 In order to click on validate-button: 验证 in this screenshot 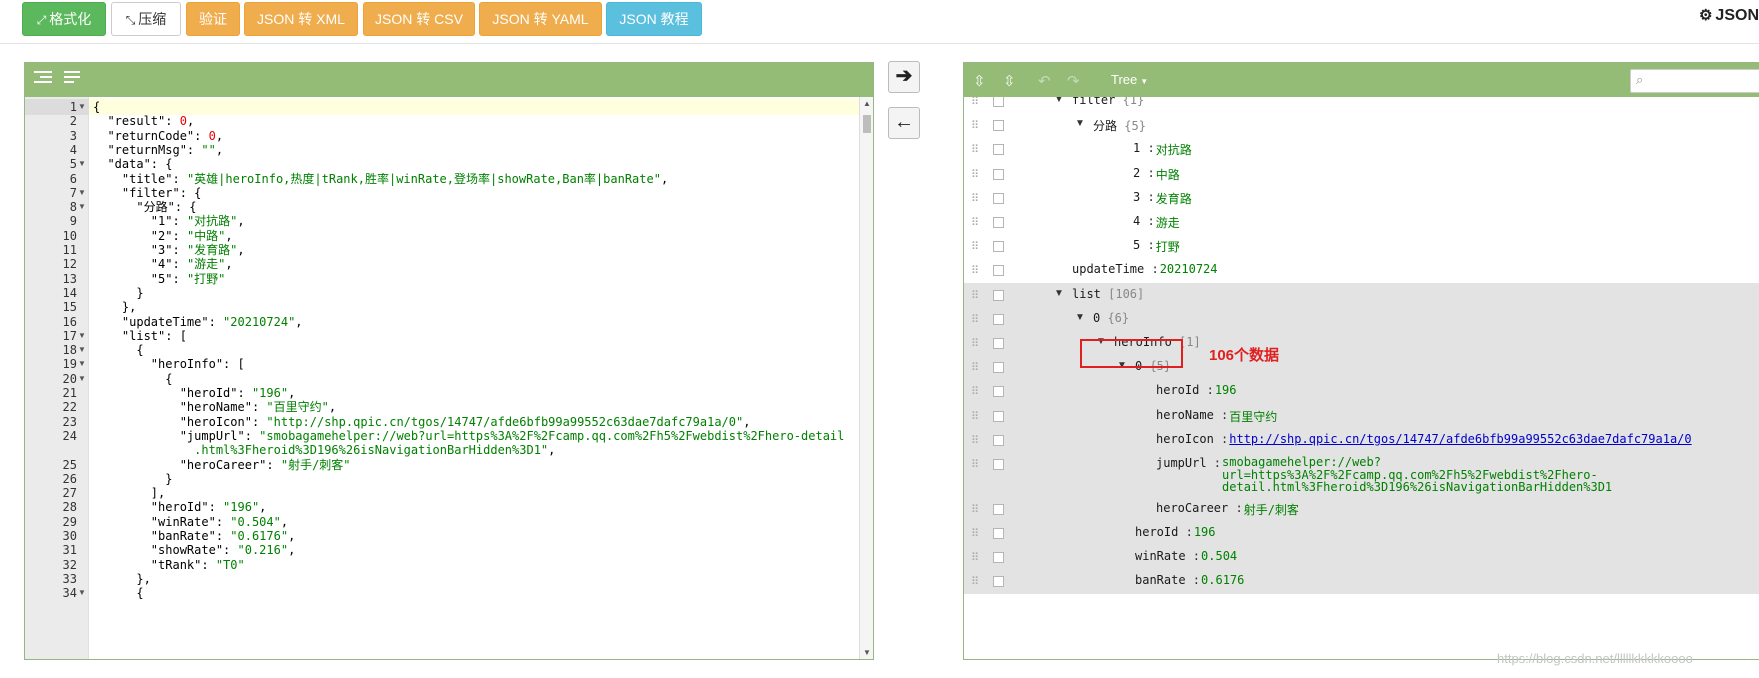, I will do `click(213, 19)`.